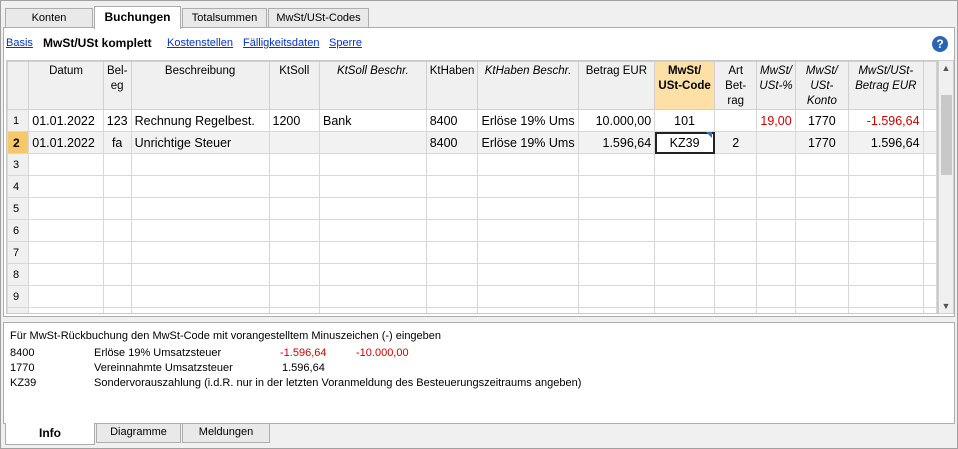 The image size is (958, 449). I want to click on cell-art-betrag: 2, so click(736, 142).